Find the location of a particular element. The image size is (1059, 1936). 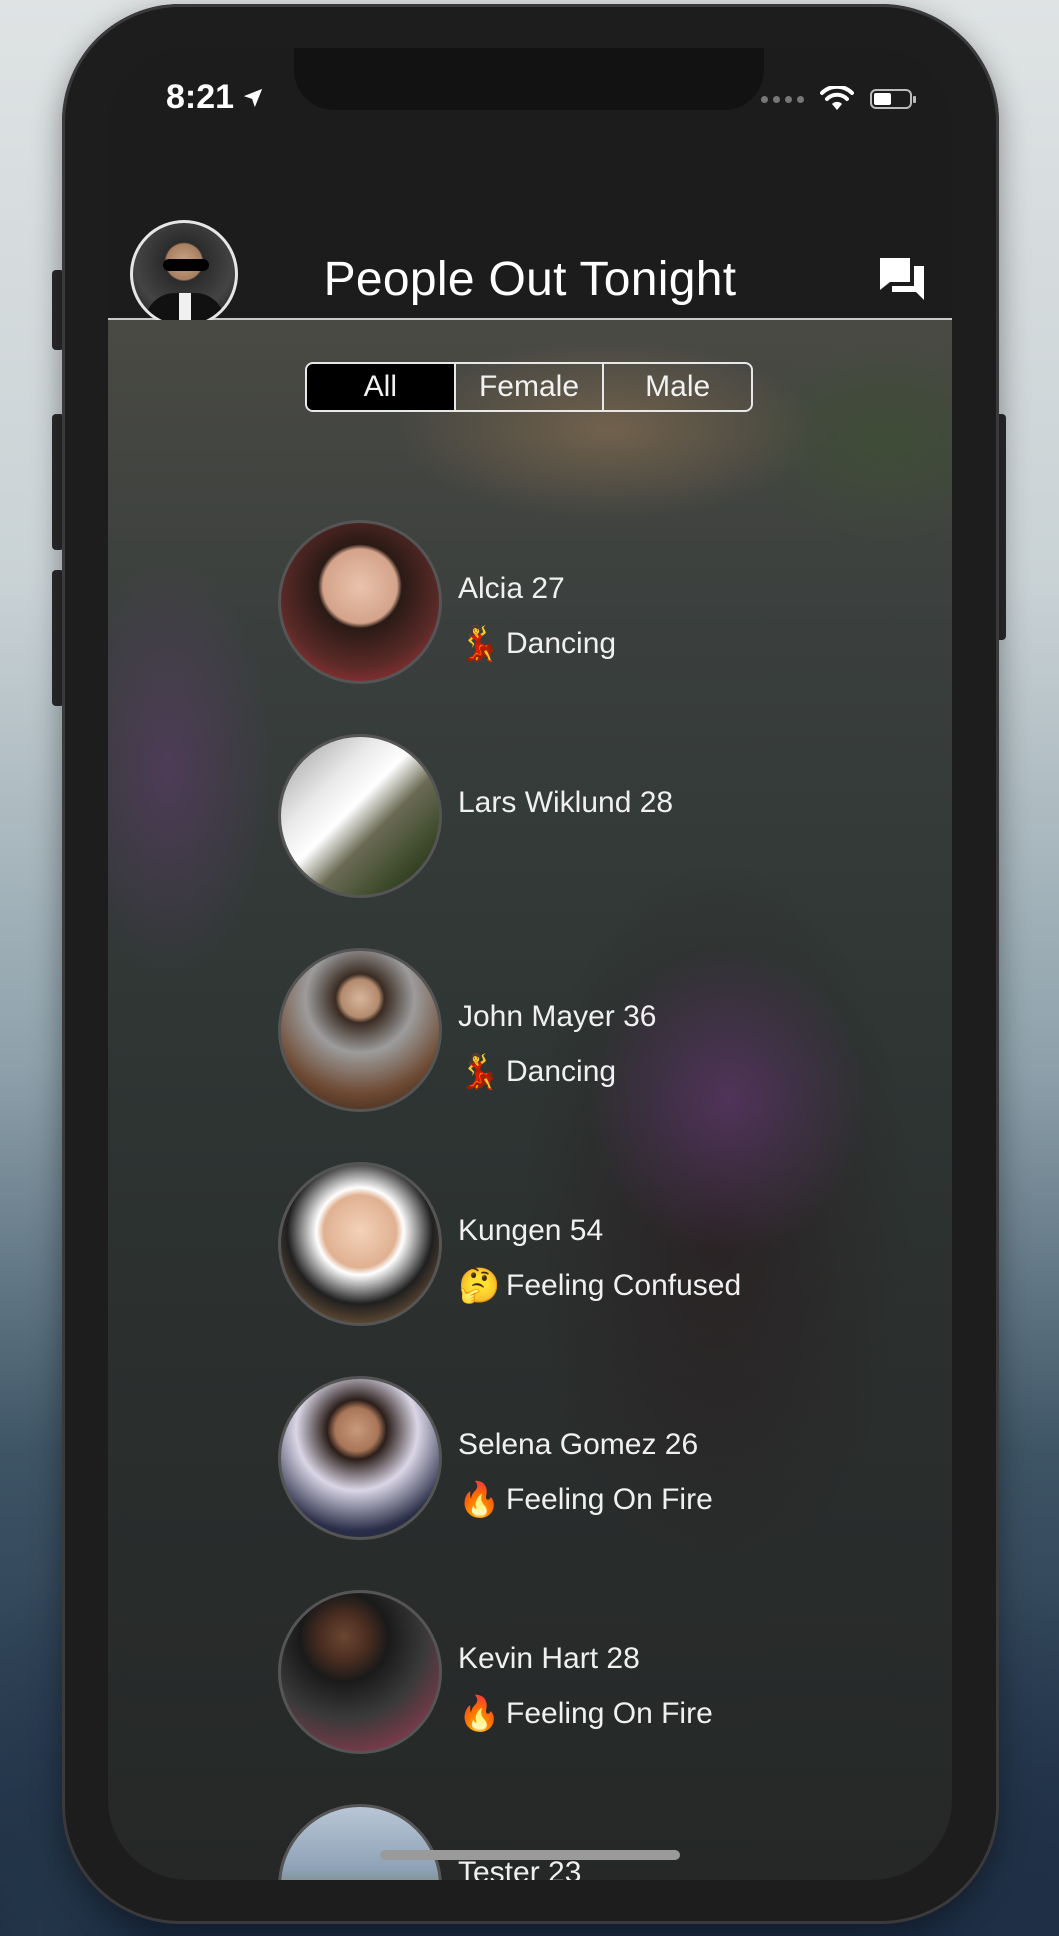

list-item: Lars Wiklund 28 is located at coordinates (598, 818).